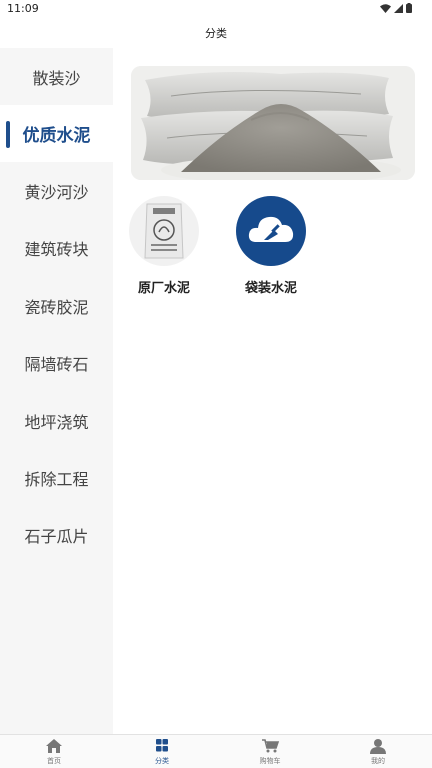 This screenshot has width=432, height=768. I want to click on active-indicator, so click(8, 134).